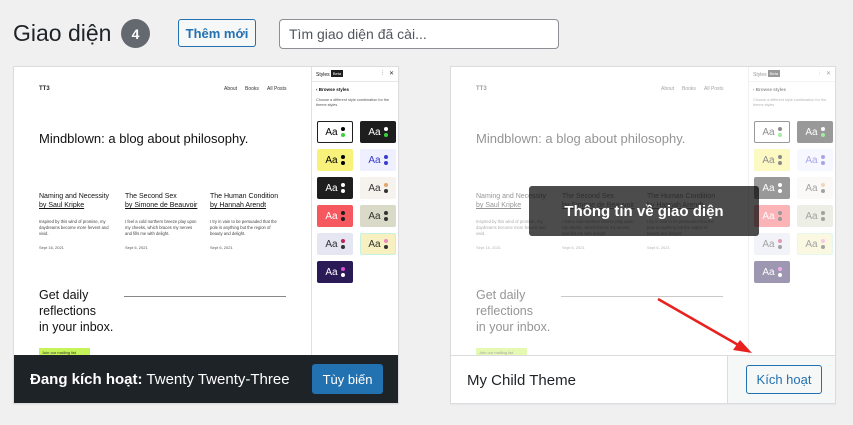 The width and height of the screenshot is (853, 425). I want to click on post-title-text: Naming and Necessity, so click(74, 196).